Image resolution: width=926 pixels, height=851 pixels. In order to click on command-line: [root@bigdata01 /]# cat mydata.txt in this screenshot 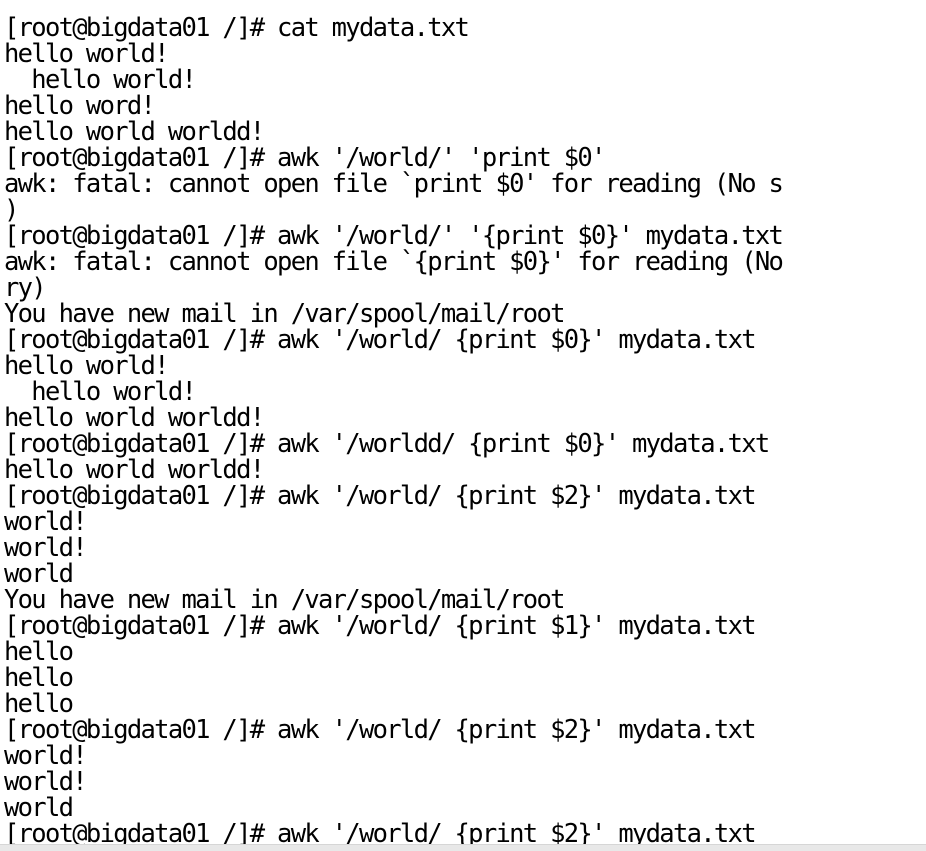, I will do `click(237, 28)`.